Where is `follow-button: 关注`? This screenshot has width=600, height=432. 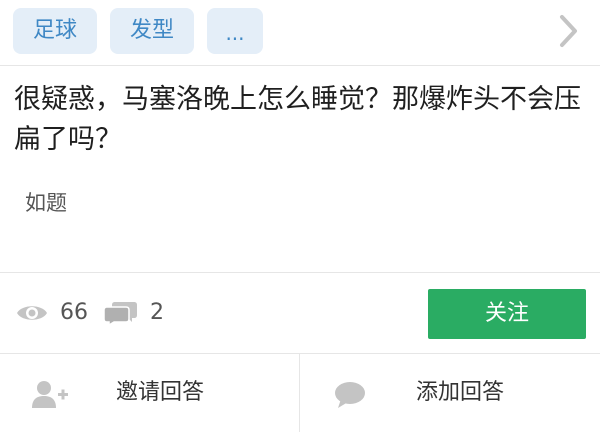
follow-button: 关注 is located at coordinates (507, 314).